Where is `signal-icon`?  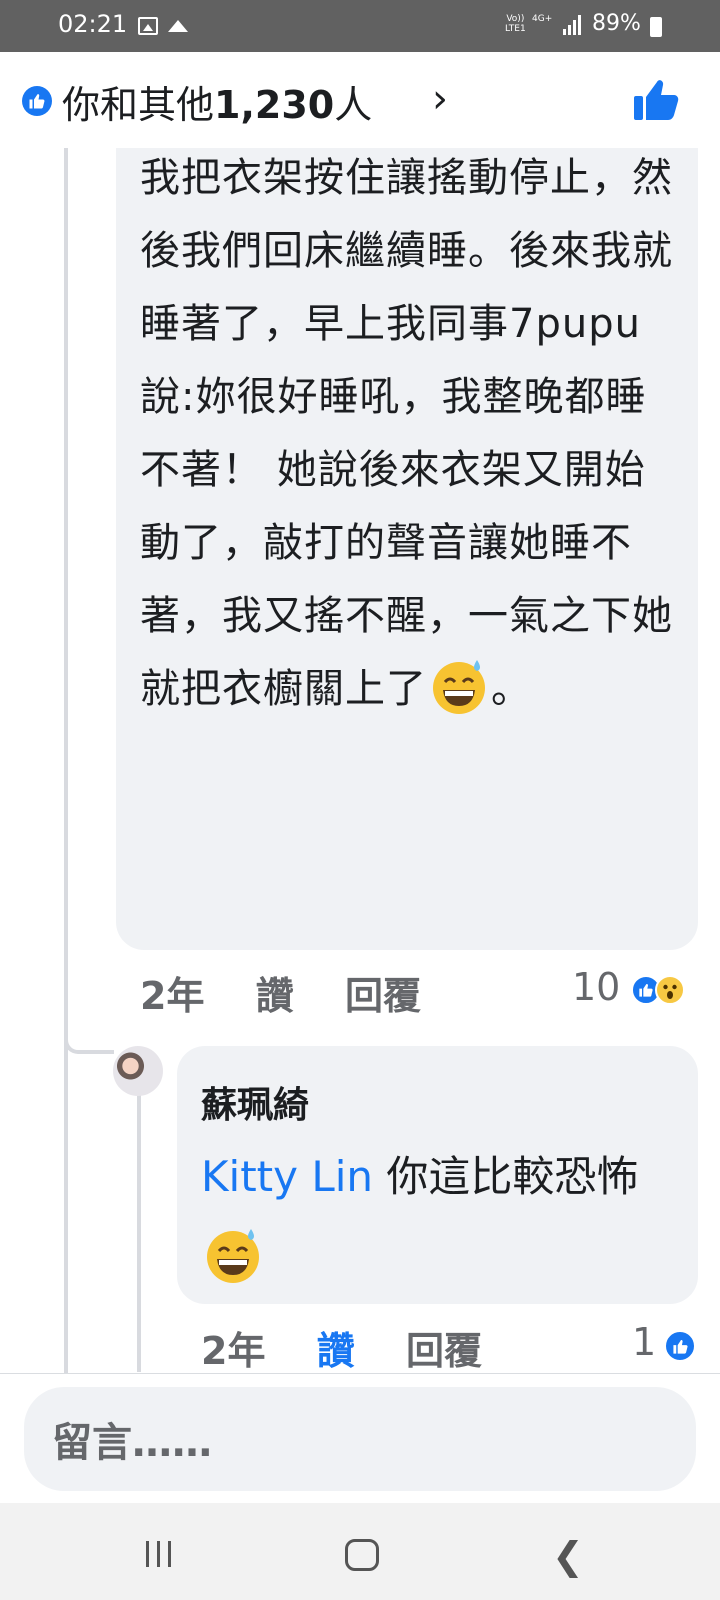
signal-icon is located at coordinates (572, 25).